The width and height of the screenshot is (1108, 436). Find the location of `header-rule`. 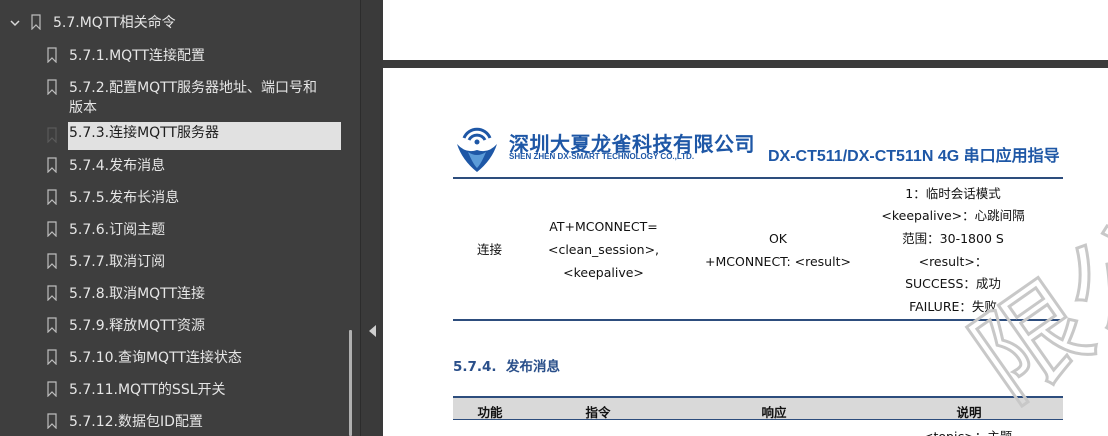

header-rule is located at coordinates (758, 178).